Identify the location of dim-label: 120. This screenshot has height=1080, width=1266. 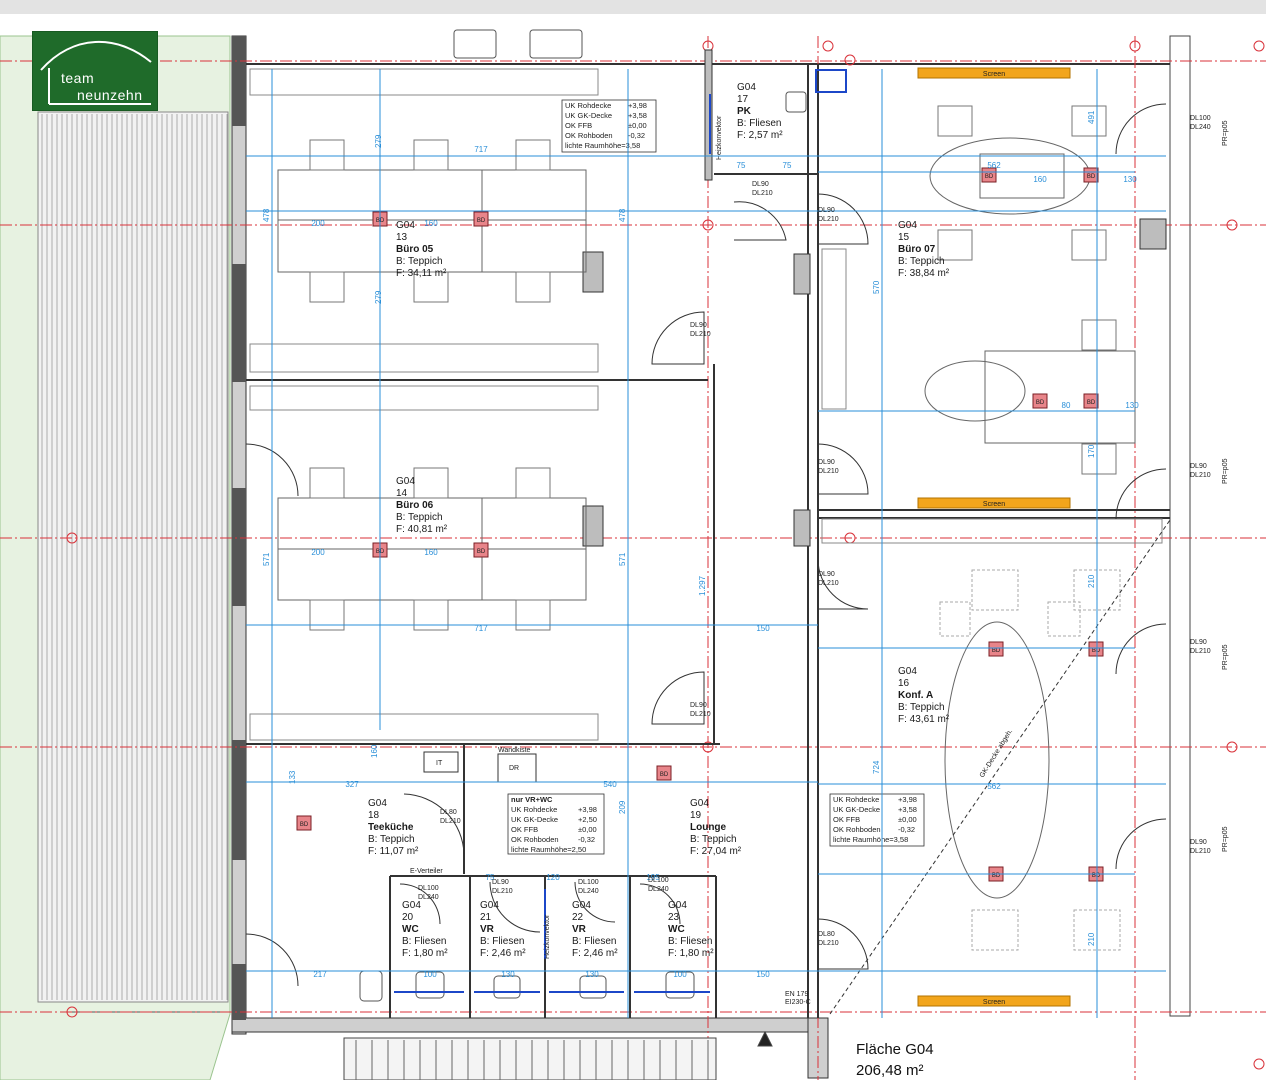
(553, 877).